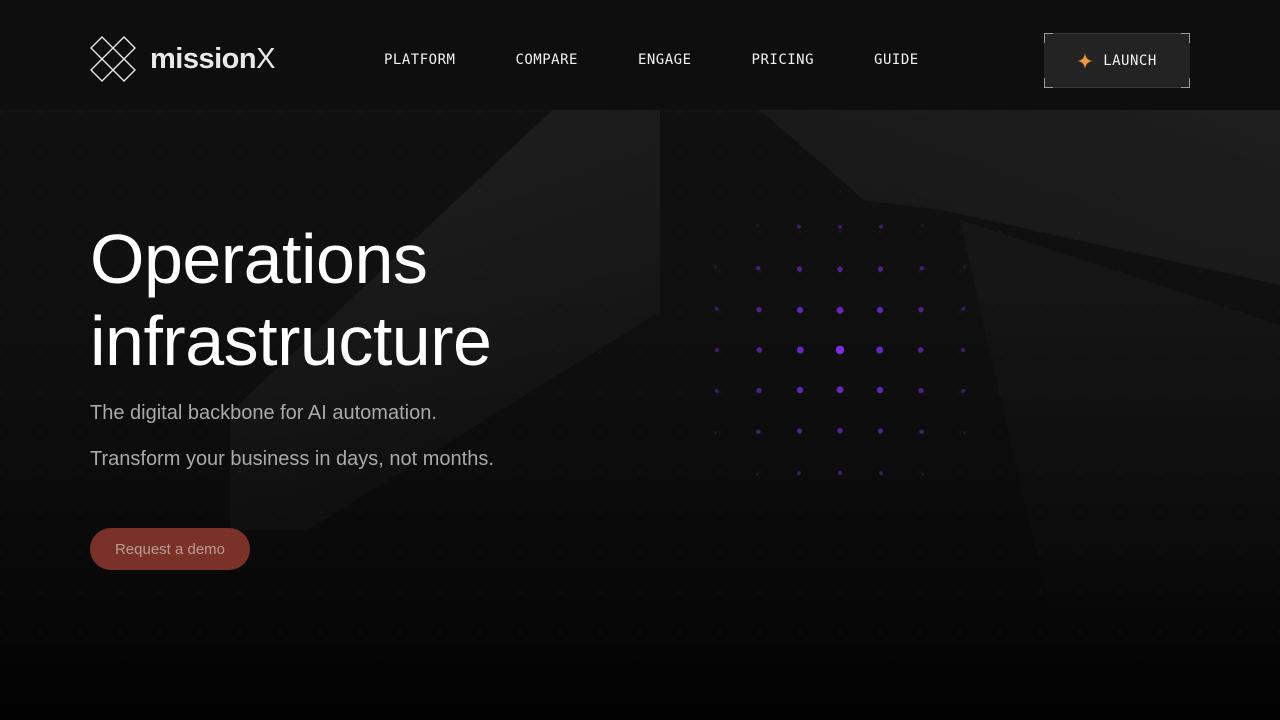  What do you see at coordinates (419, 60) in the screenshot?
I see `nav-link-platform: PLATFORM` at bounding box center [419, 60].